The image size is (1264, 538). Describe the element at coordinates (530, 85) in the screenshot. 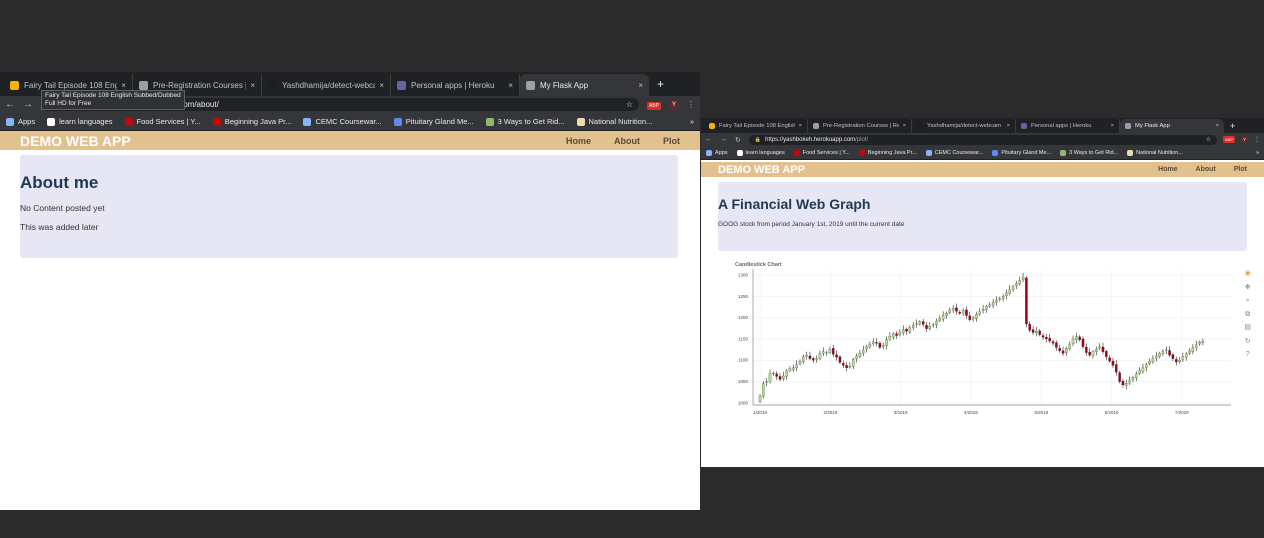

I see `tab-favicon-icon` at that location.